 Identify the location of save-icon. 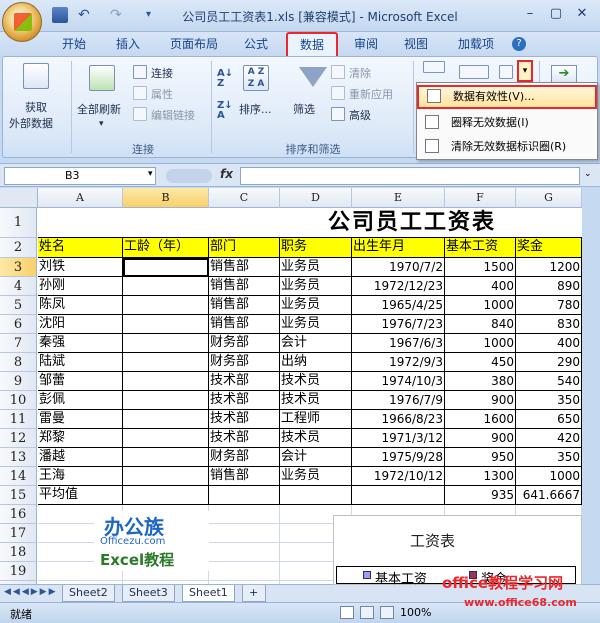
(60, 15).